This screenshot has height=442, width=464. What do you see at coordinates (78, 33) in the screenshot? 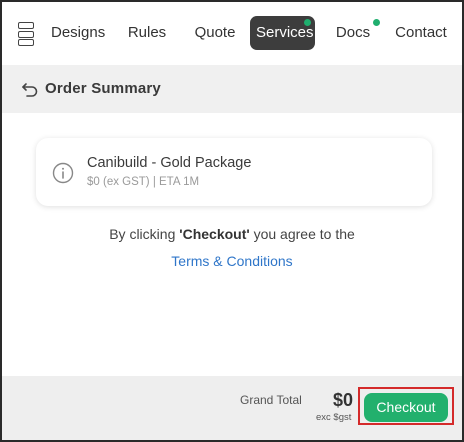
I see `nav-item-designs: Designs` at bounding box center [78, 33].